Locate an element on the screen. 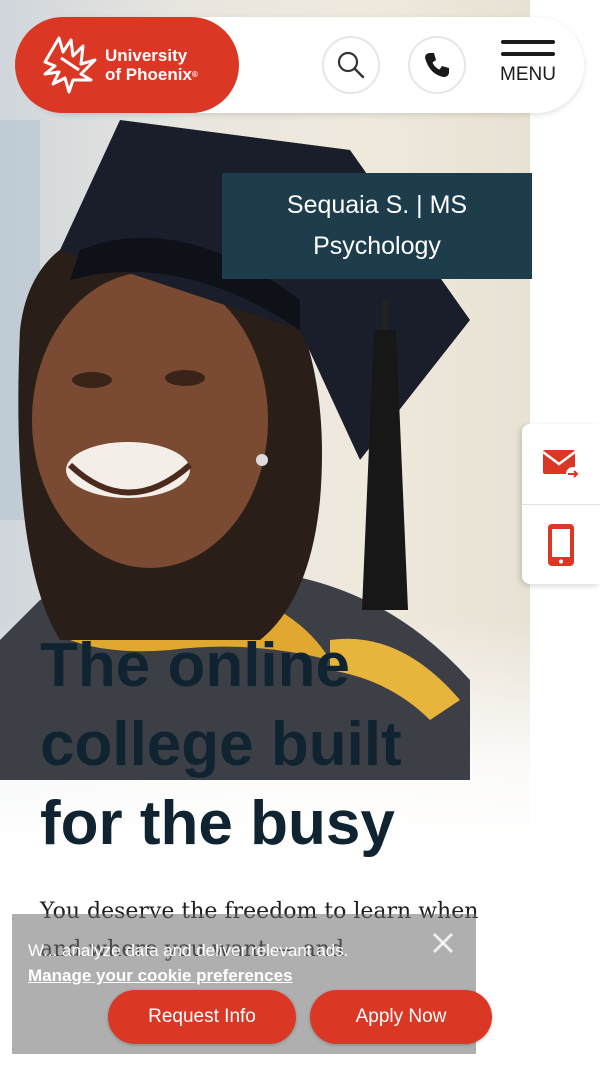 The image size is (600, 1065). close-icon is located at coordinates (443, 943).